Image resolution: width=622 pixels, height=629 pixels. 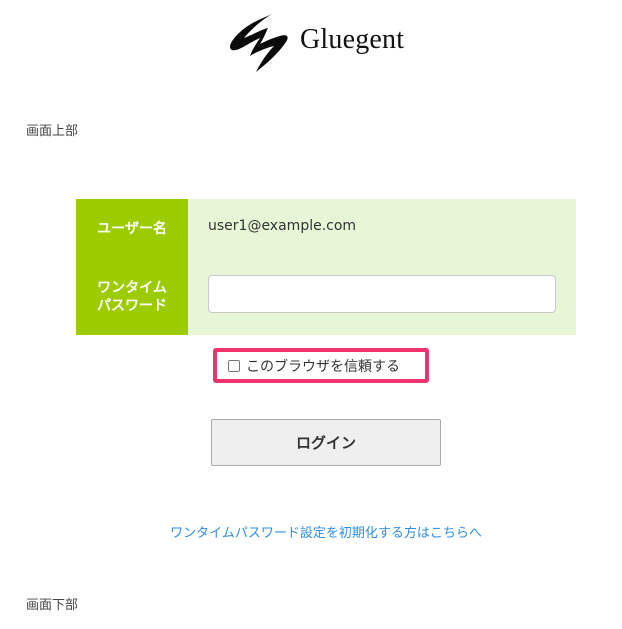 I want to click on gluegent-logo: Gluegent, so click(x=326, y=43).